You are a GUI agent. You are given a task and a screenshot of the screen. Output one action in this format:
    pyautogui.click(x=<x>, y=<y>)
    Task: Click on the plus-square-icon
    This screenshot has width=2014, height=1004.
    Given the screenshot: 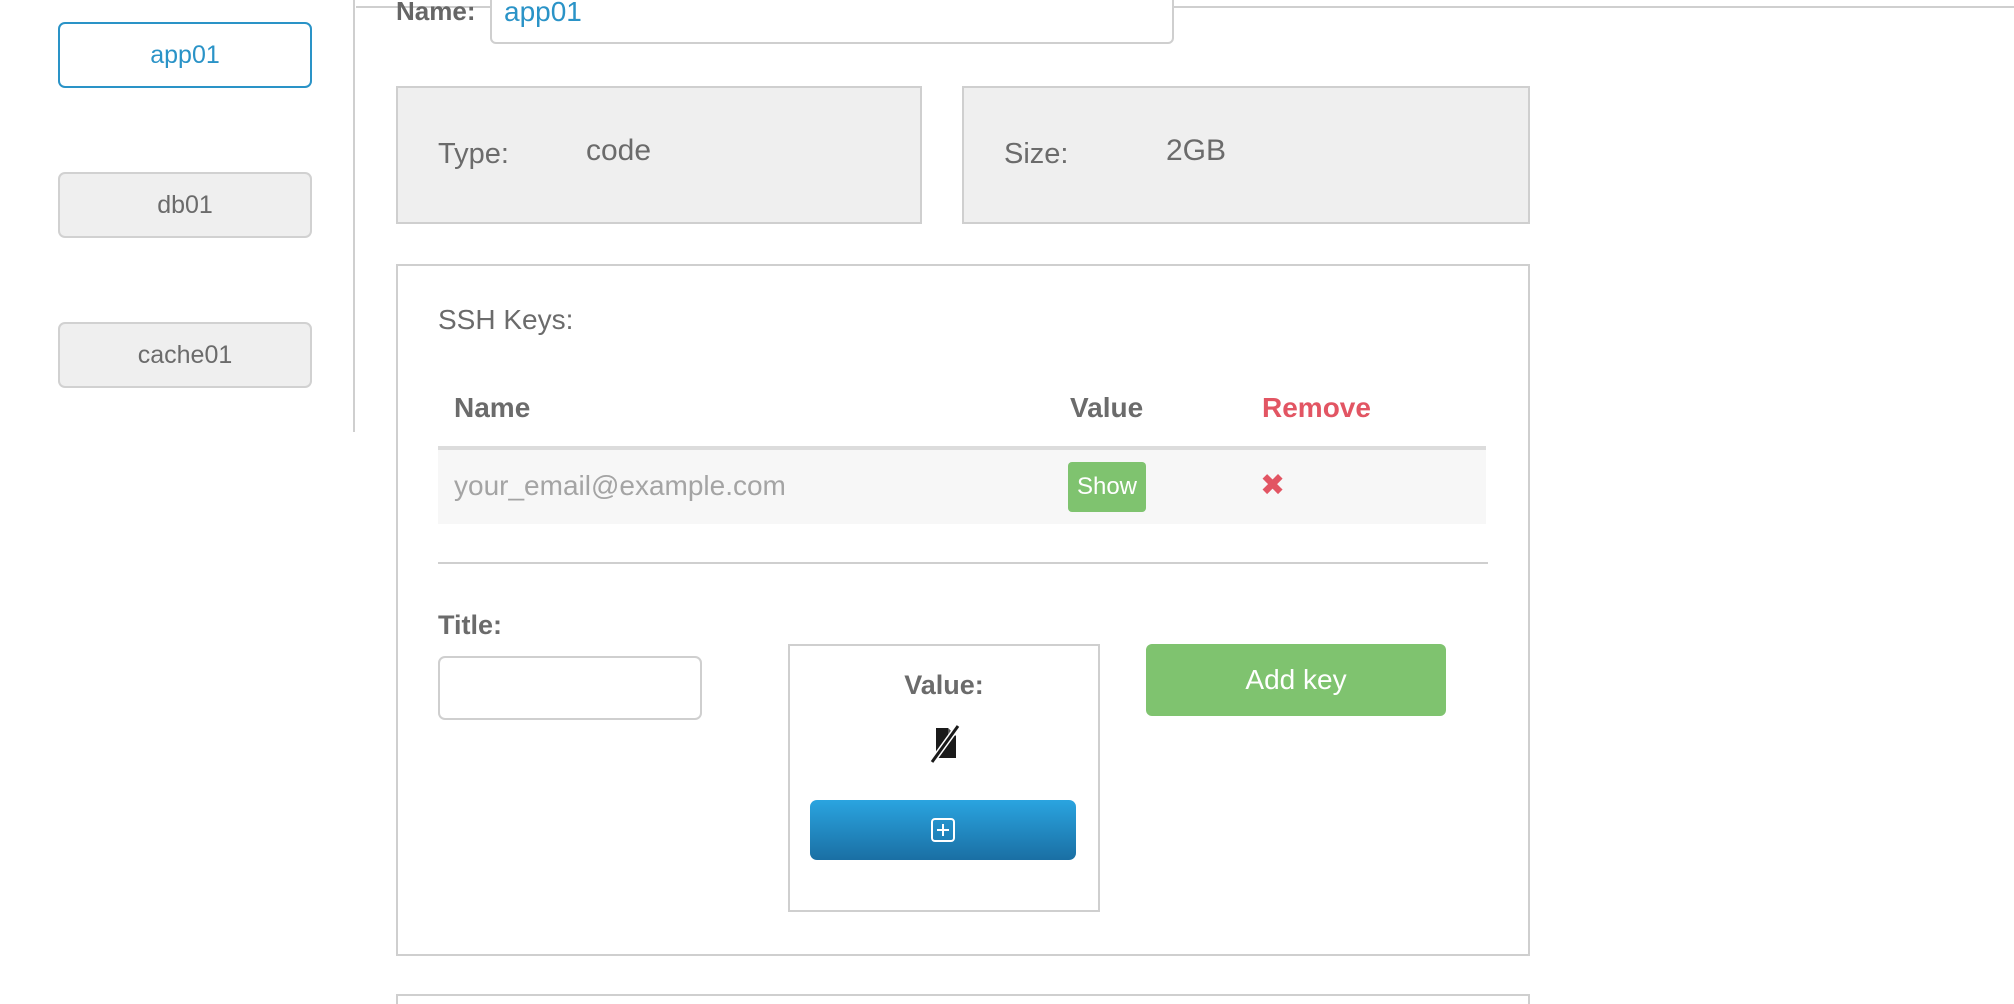 What is the action you would take?
    pyautogui.click(x=943, y=830)
    